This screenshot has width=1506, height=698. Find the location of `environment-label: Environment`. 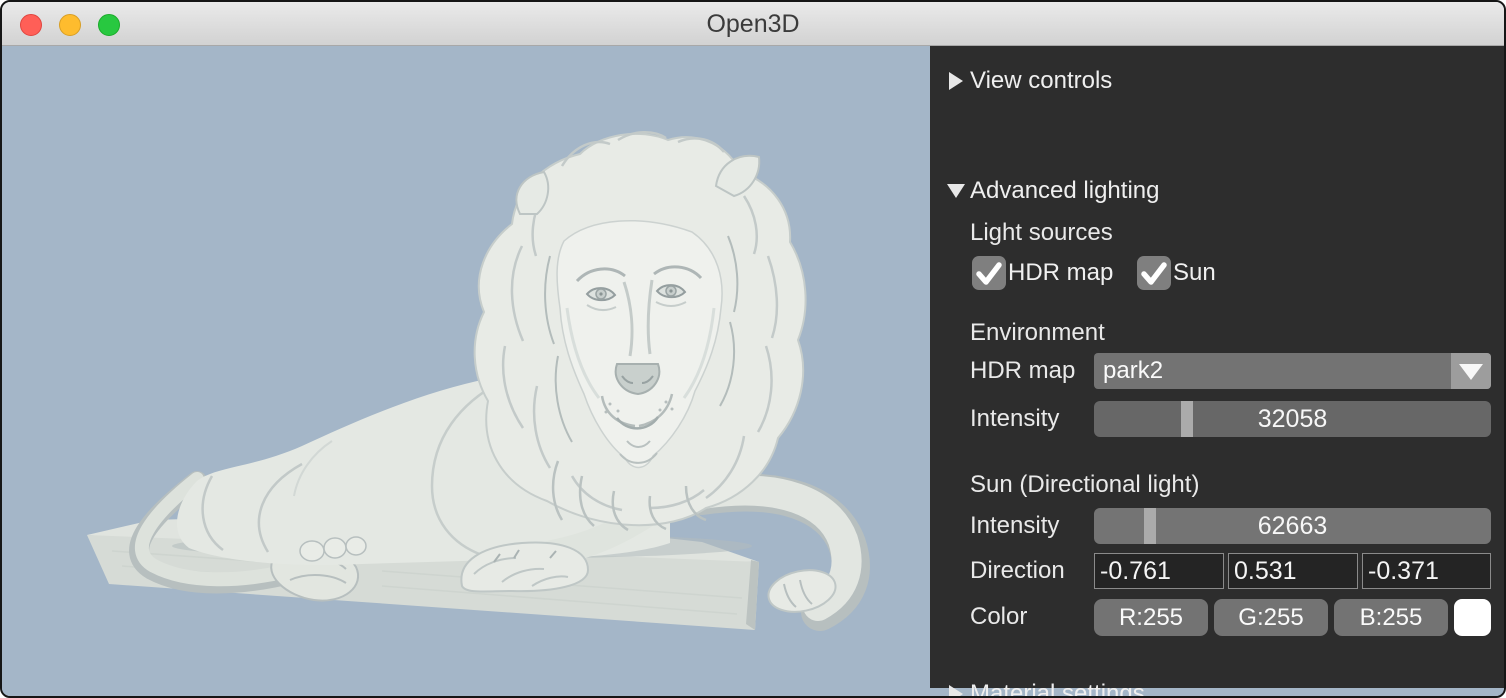

environment-label: Environment is located at coordinates (1037, 332).